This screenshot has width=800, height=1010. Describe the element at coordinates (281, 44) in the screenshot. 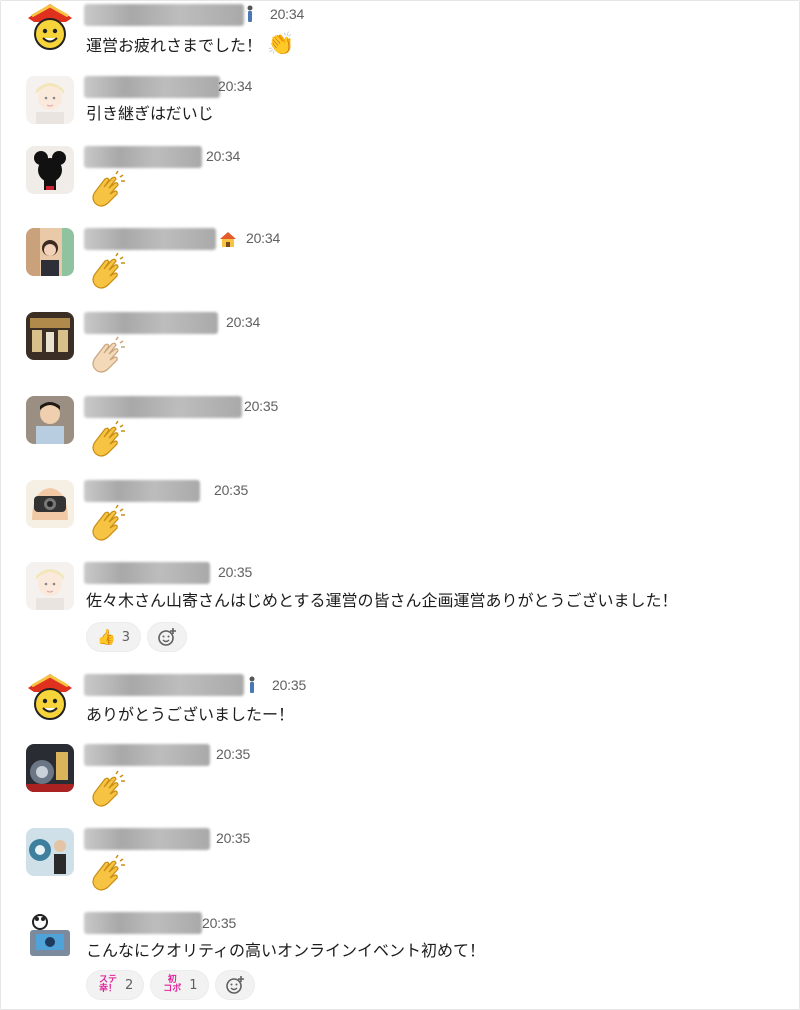

I see `waving-hand-icon: 👏` at that location.